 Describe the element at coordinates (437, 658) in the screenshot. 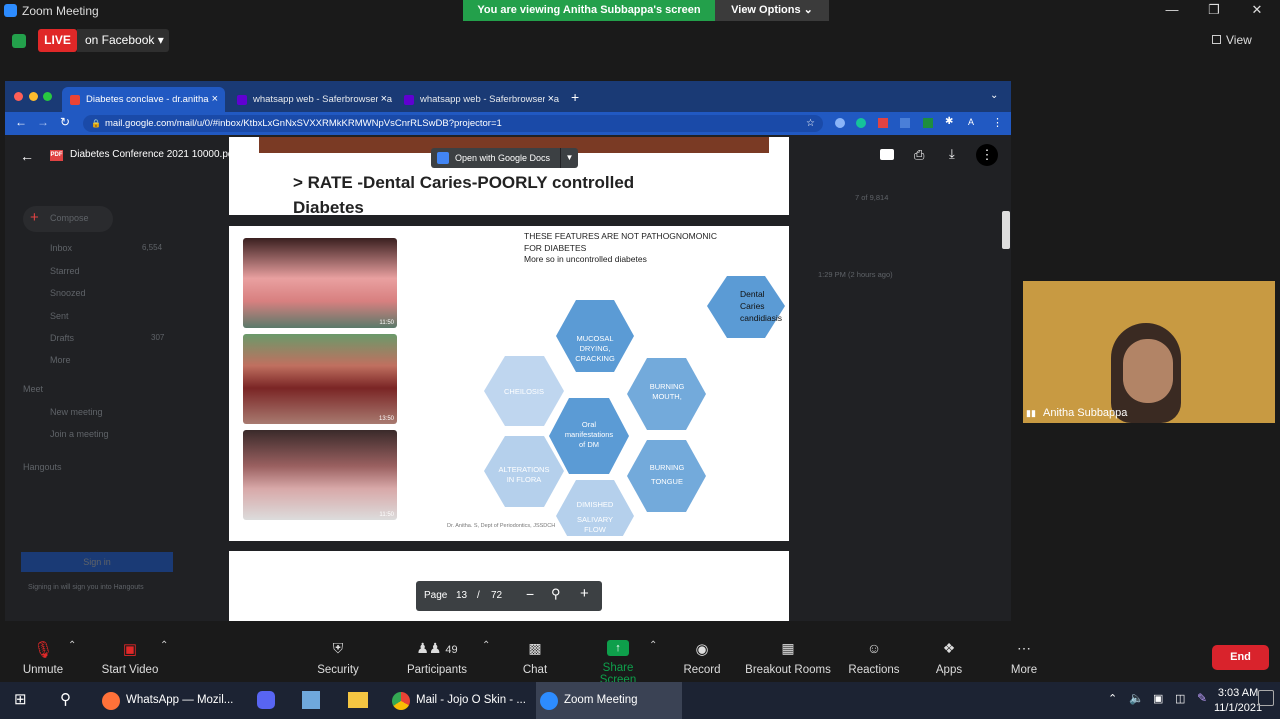

I see `participants-button: ♟♟ 49 Participants` at that location.